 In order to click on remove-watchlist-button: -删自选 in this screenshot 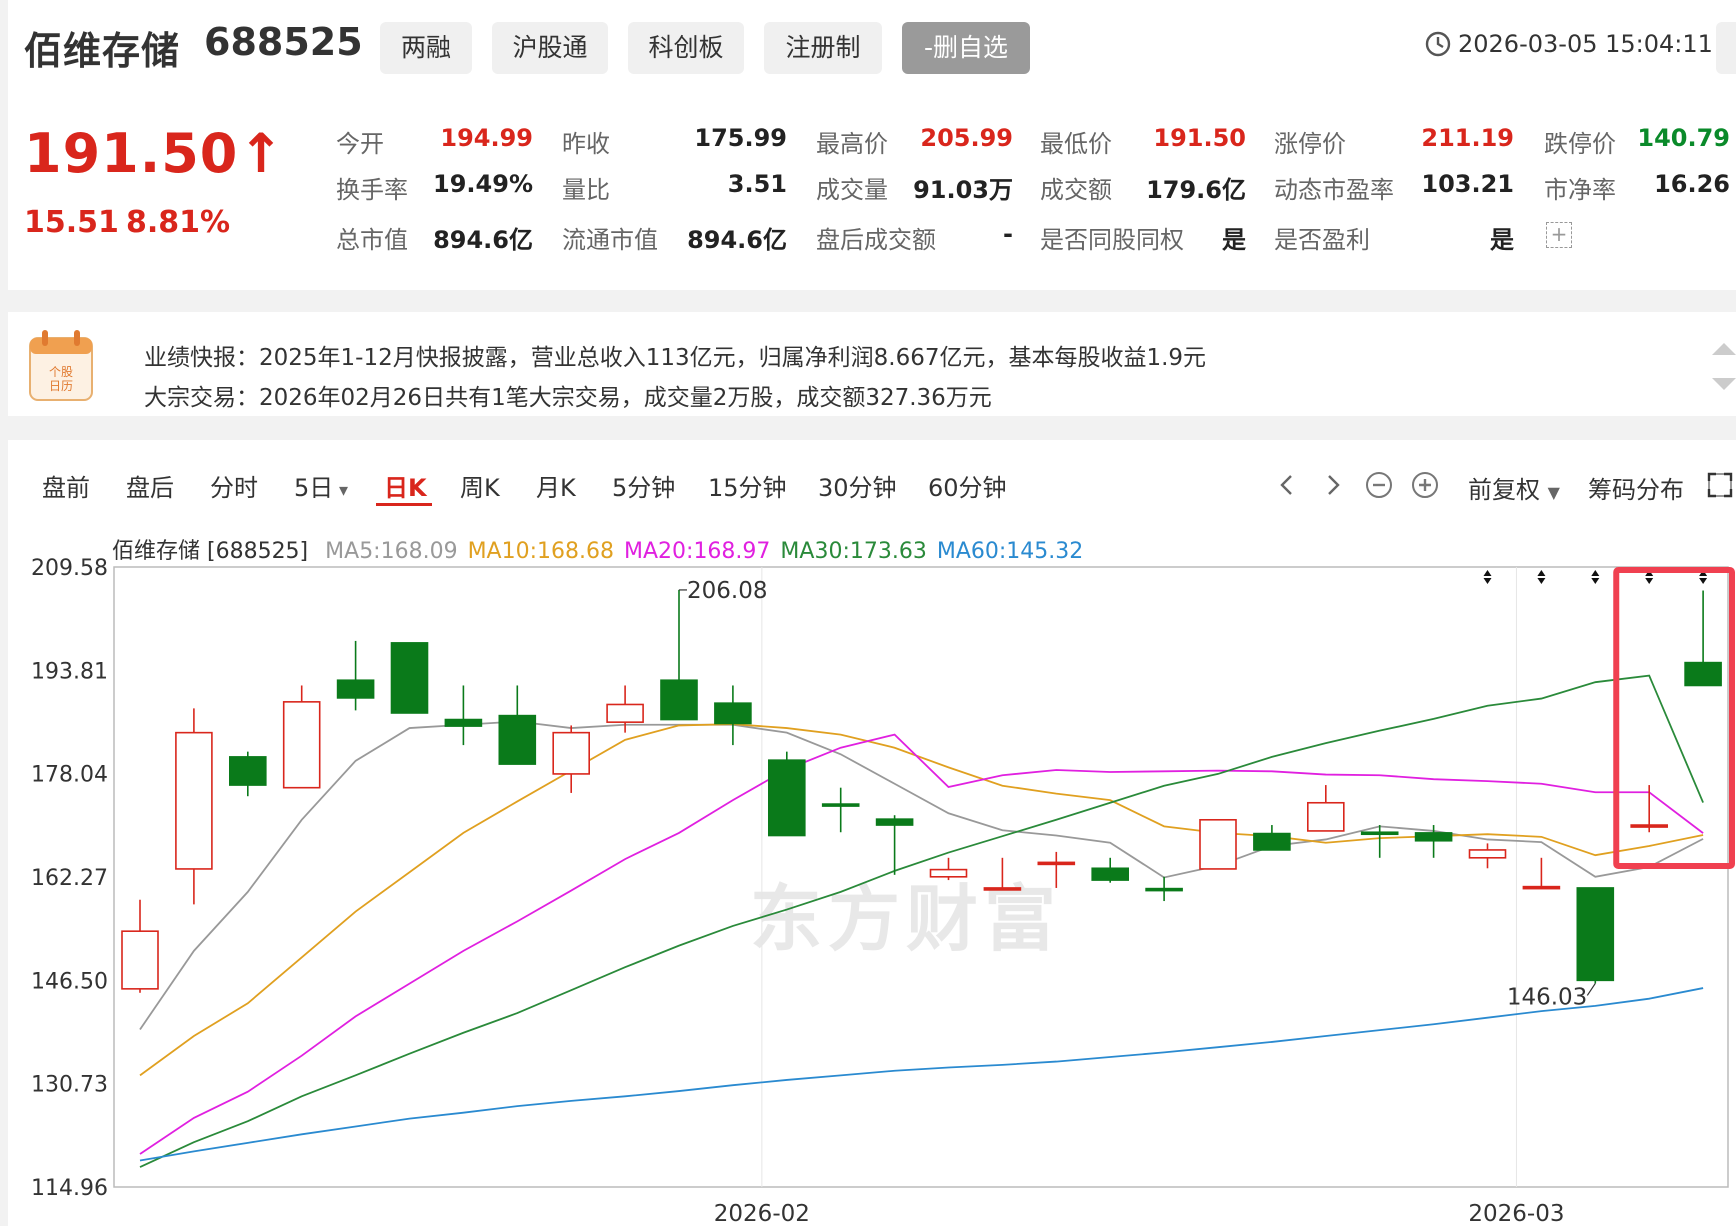, I will do `click(966, 48)`.